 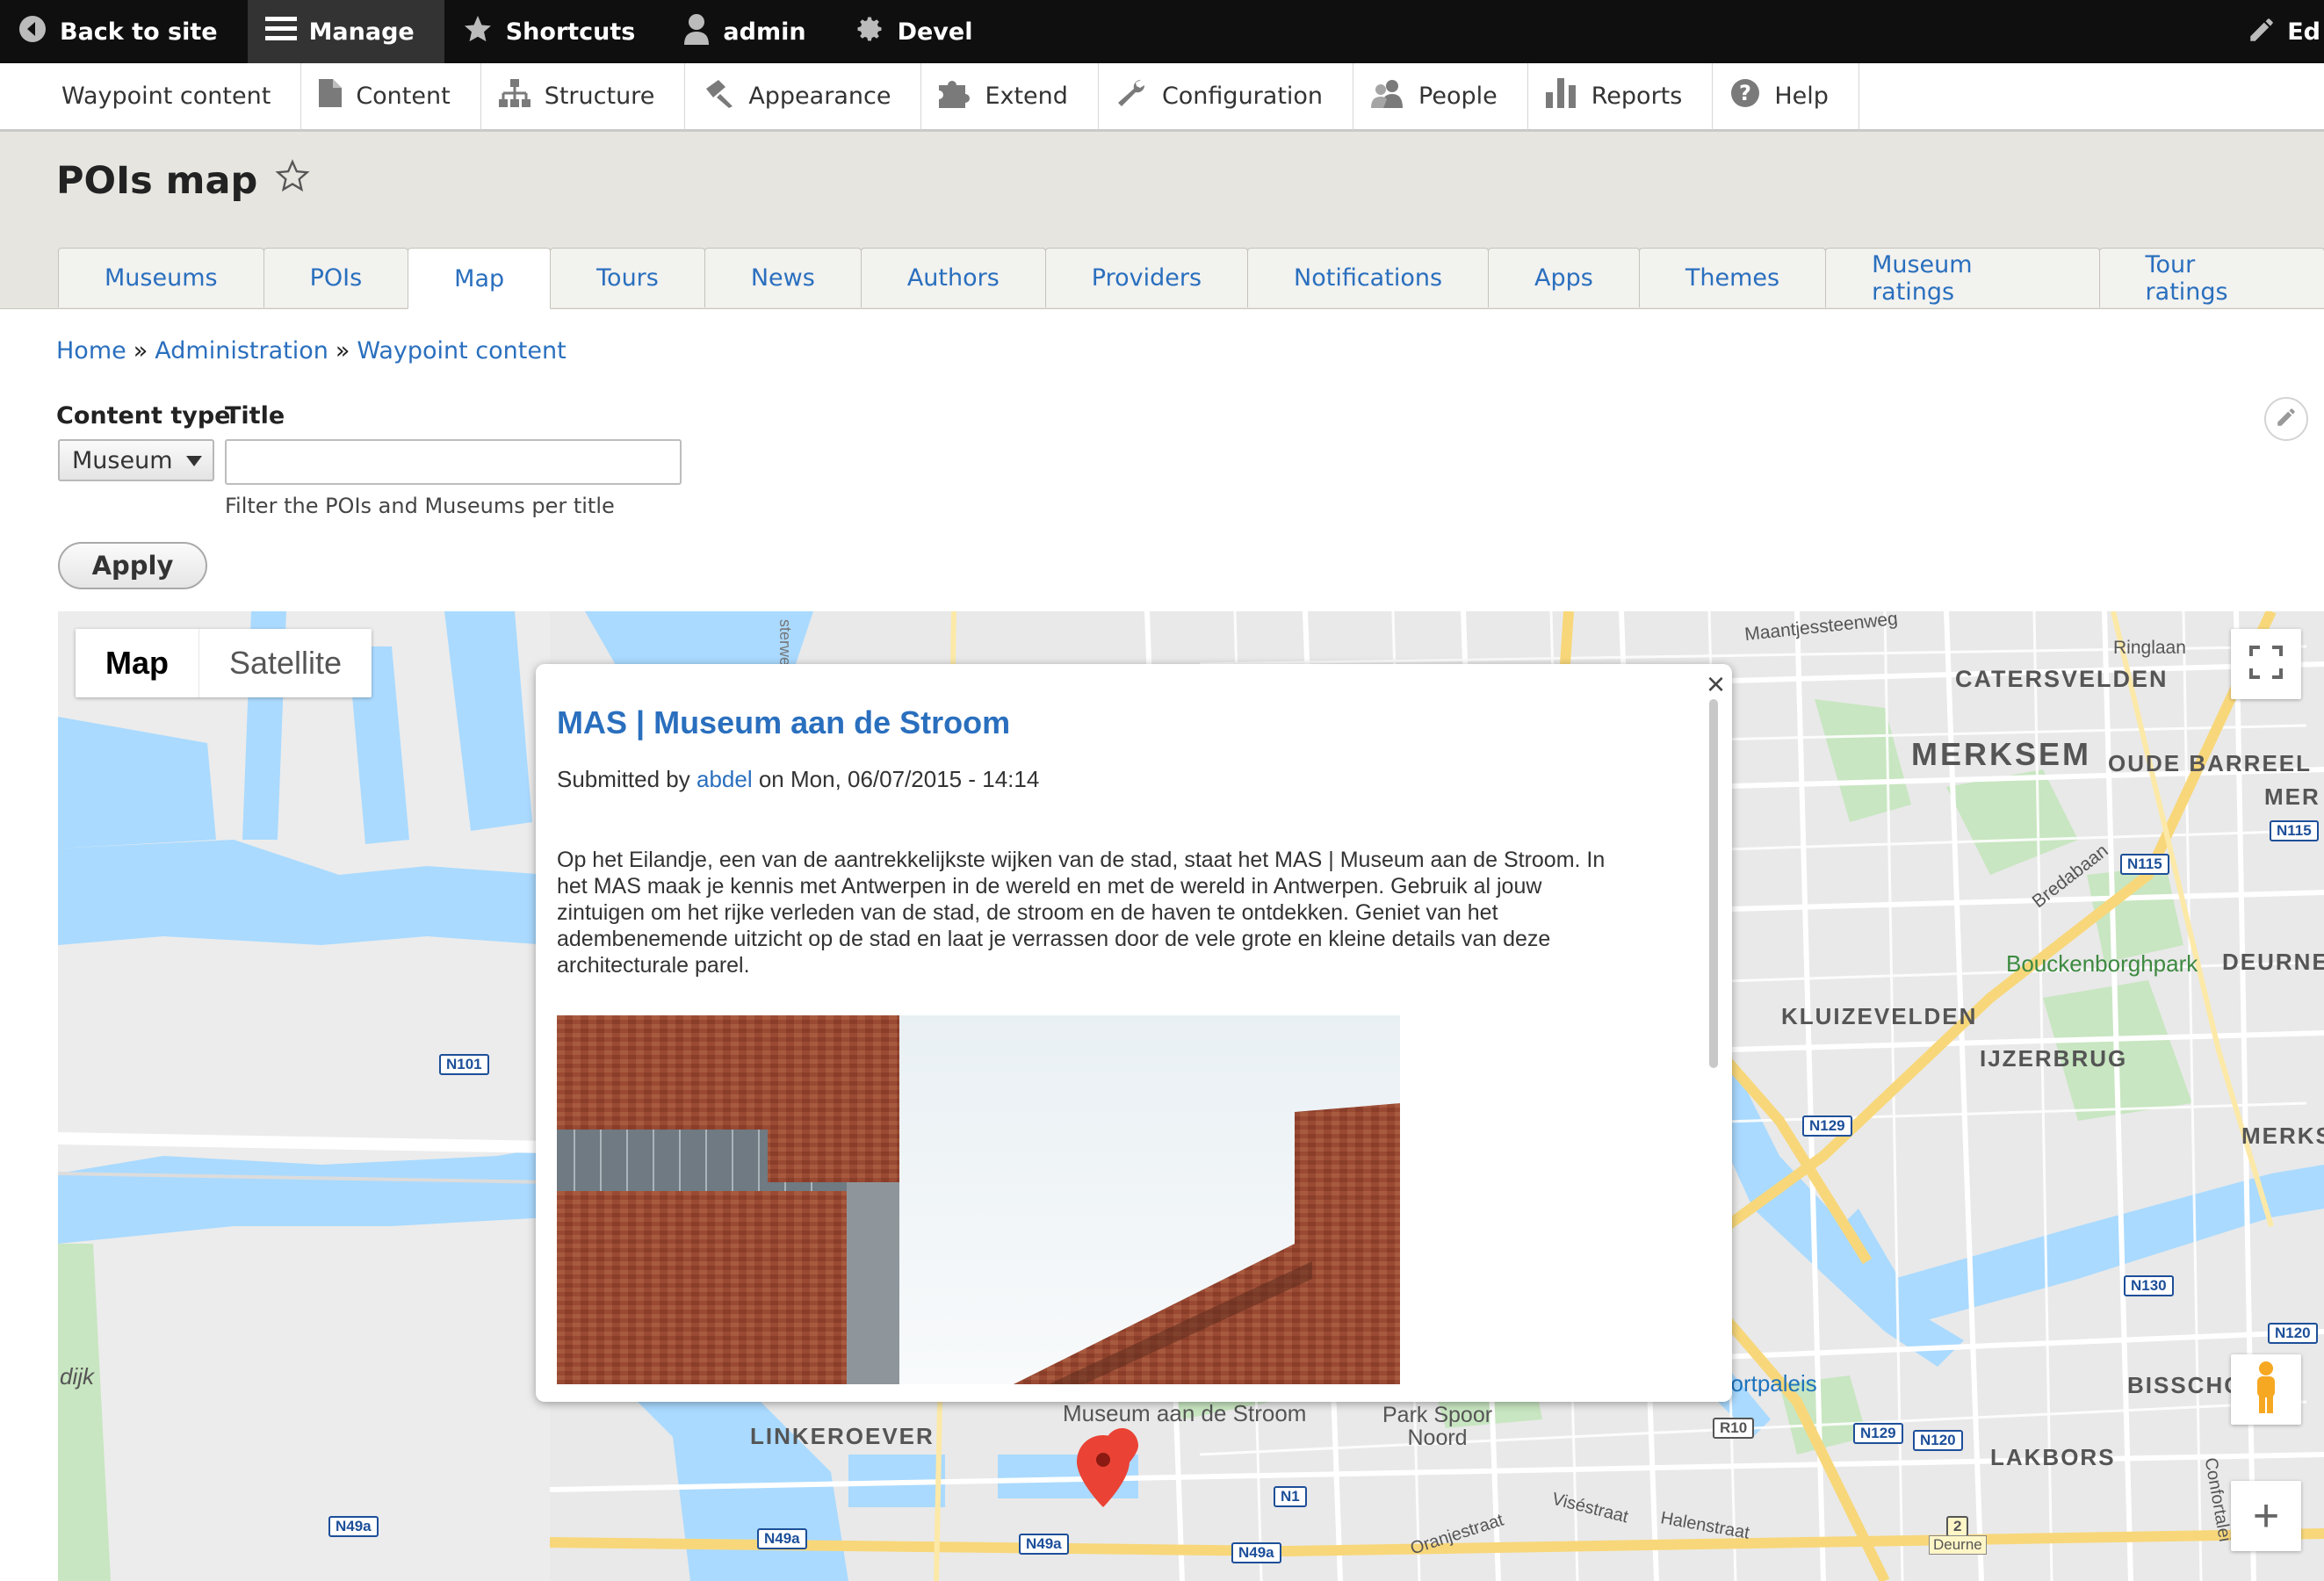 What do you see at coordinates (623, 779) in the screenshot?
I see `submitted-prefix: Submitted by` at bounding box center [623, 779].